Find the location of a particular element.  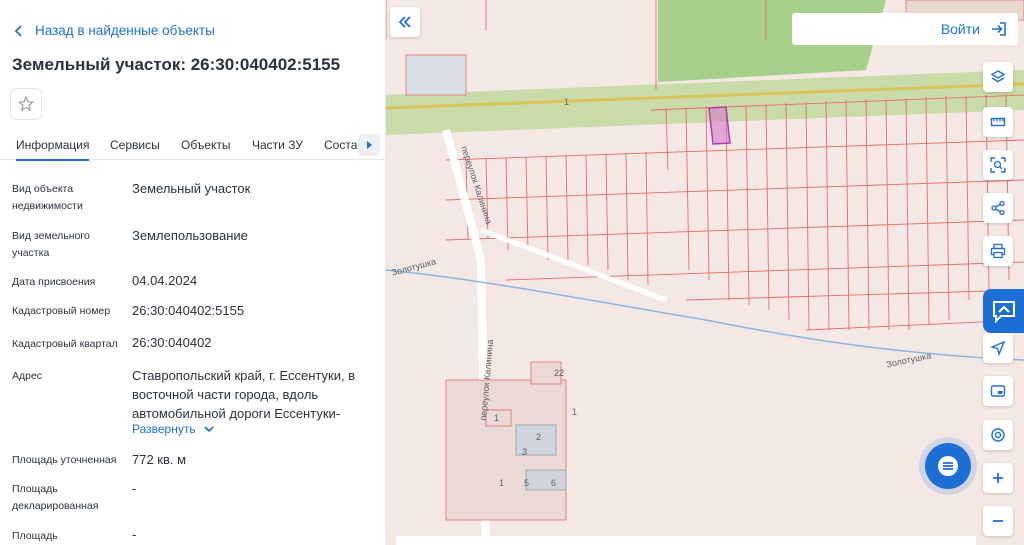

parcel-number: 2 is located at coordinates (539, 437).